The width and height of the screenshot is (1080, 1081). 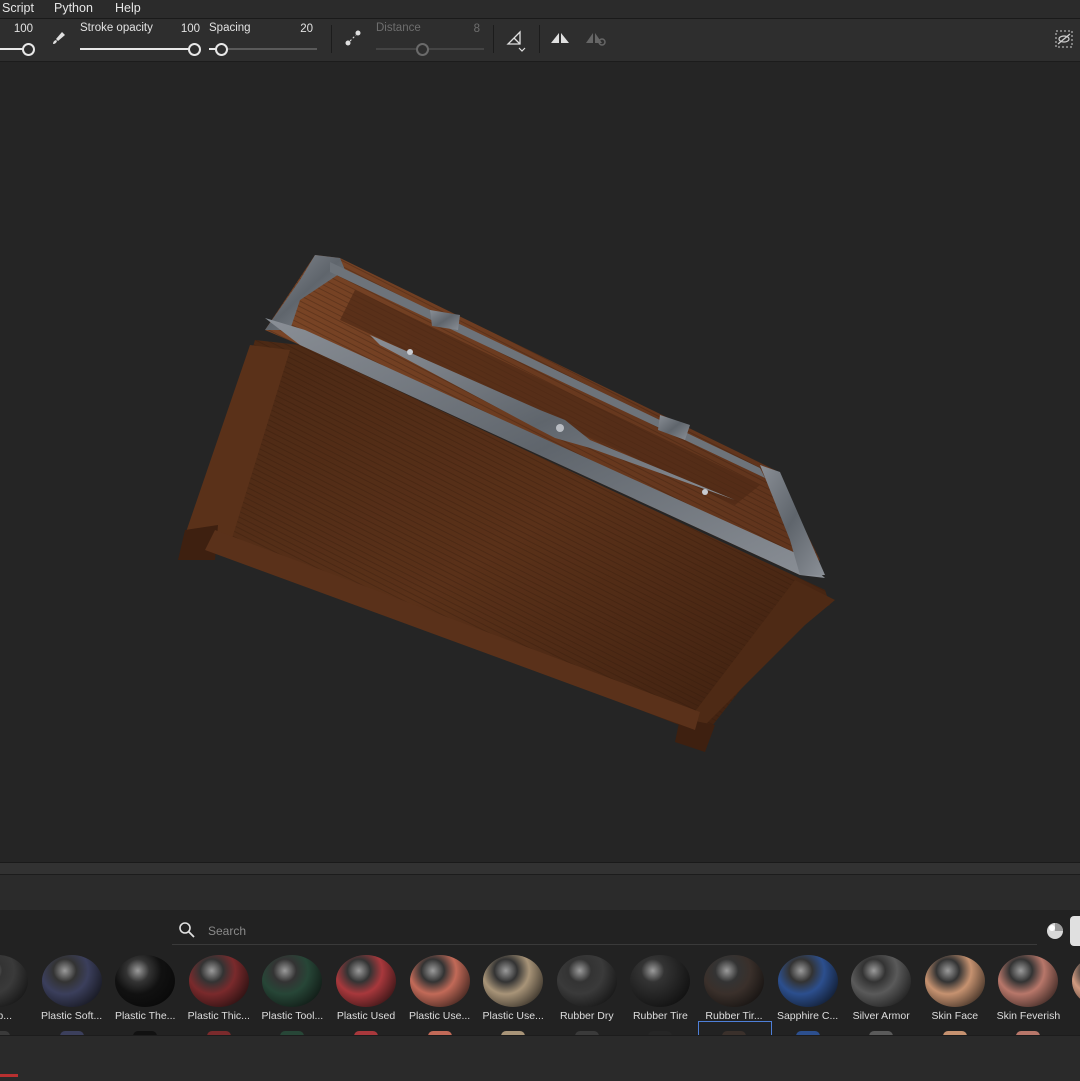 I want to click on material-thumbnail: Skin Feverish, so click(x=1028, y=993).